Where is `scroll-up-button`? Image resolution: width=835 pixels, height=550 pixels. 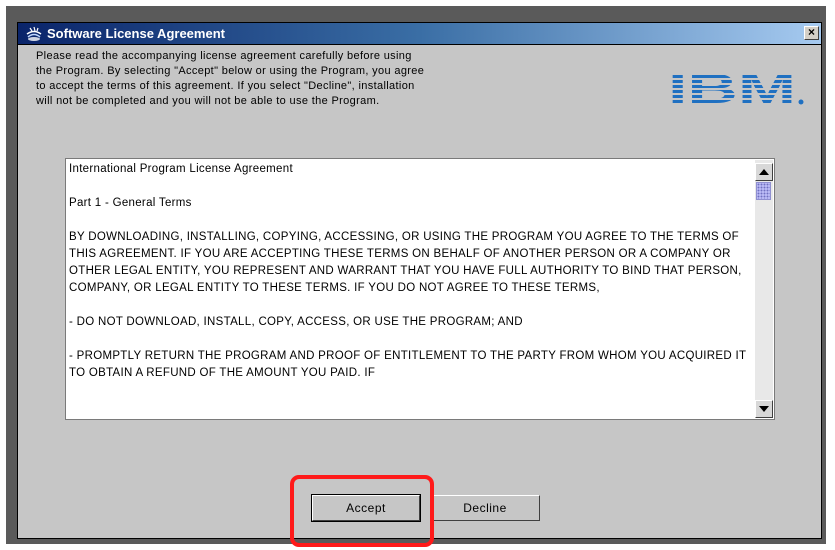
scroll-up-button is located at coordinates (764, 172).